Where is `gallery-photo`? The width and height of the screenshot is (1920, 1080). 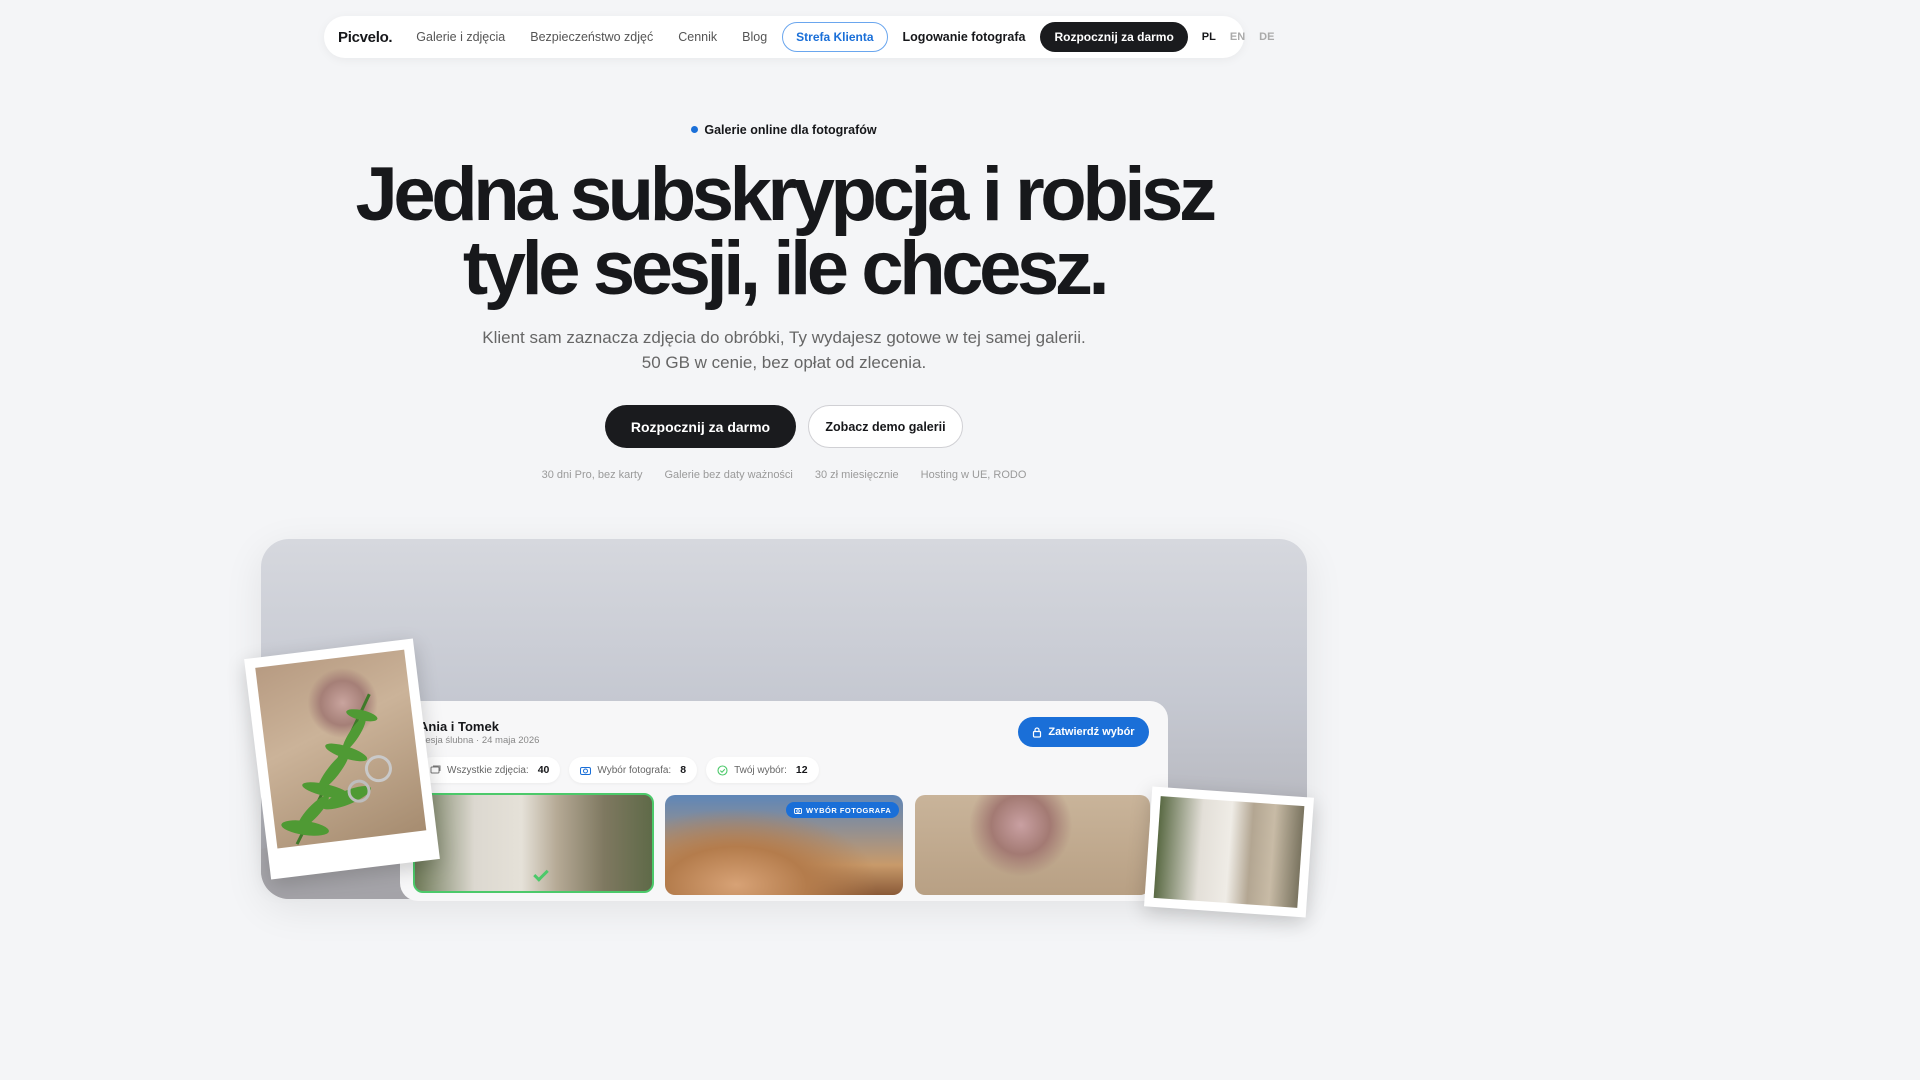
gallery-photo is located at coordinates (1032, 845).